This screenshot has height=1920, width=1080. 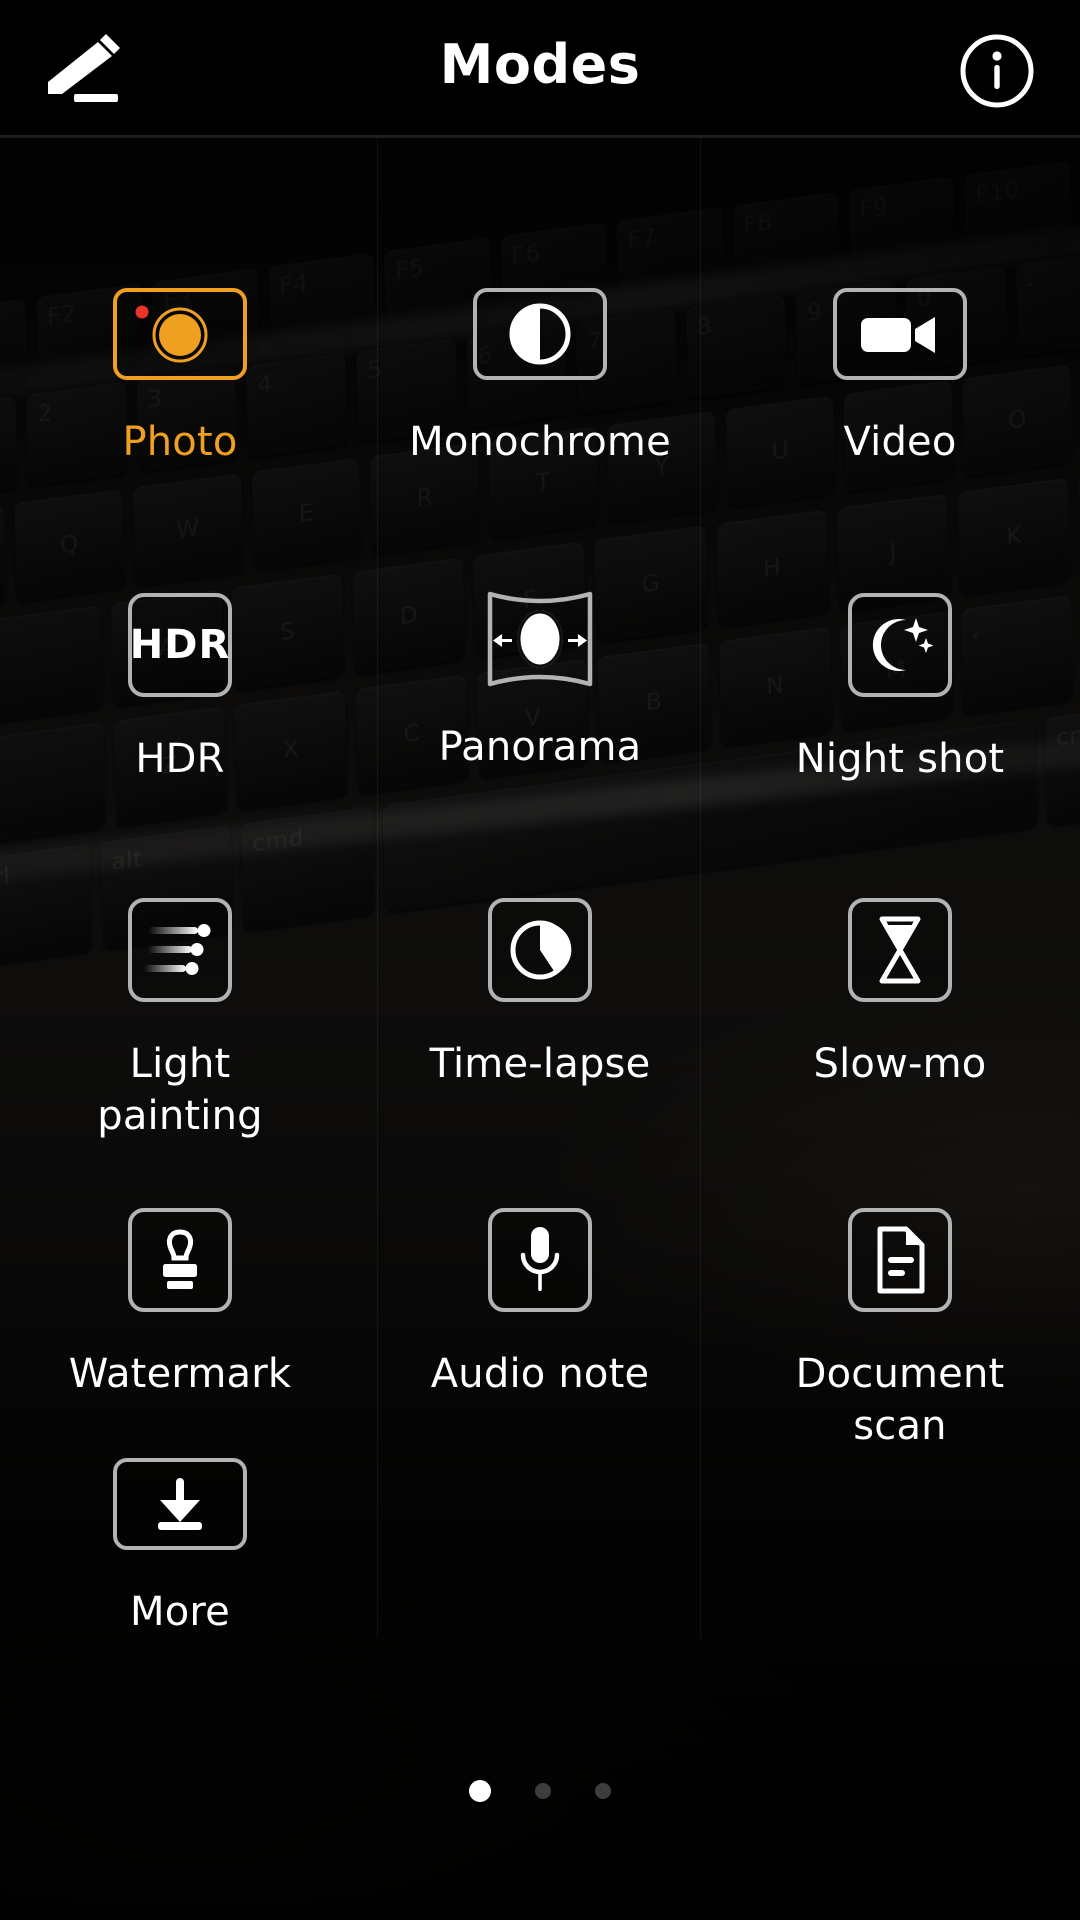 I want to click on mode-time-lapse: Time-lapse, so click(x=540, y=1020).